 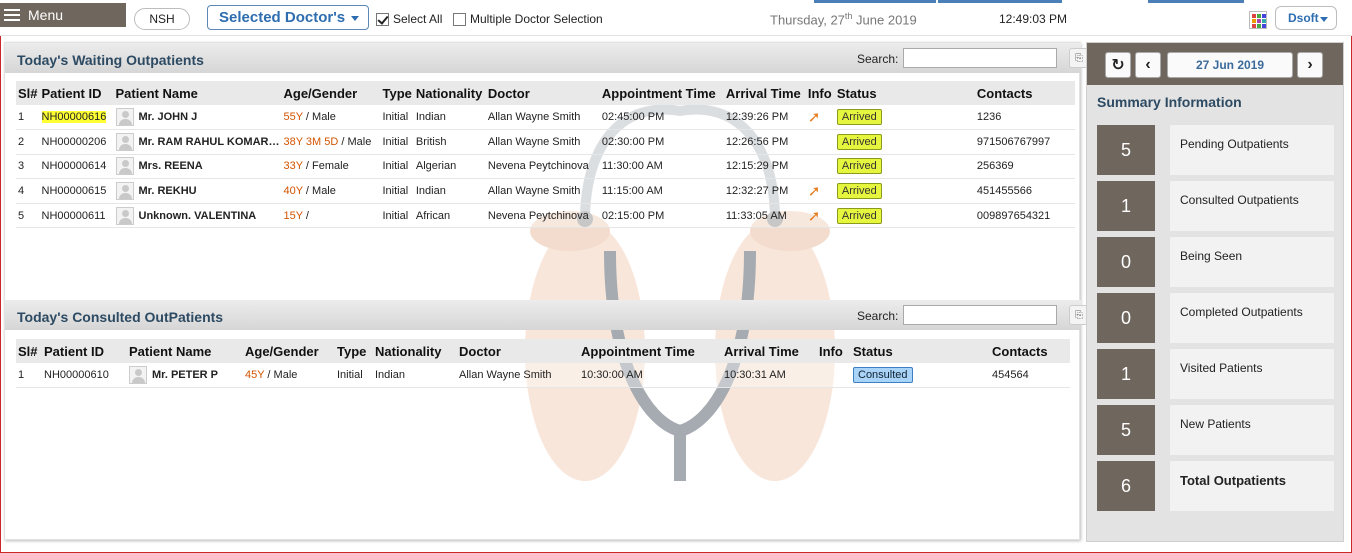 What do you see at coordinates (168, 117) in the screenshot?
I see `patient-name: Mr. JOHN J` at bounding box center [168, 117].